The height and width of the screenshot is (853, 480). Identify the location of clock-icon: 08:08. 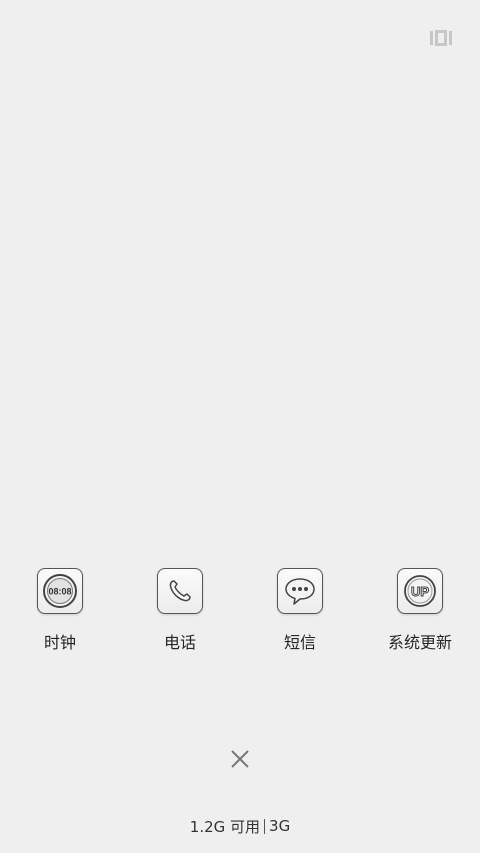
(60, 591).